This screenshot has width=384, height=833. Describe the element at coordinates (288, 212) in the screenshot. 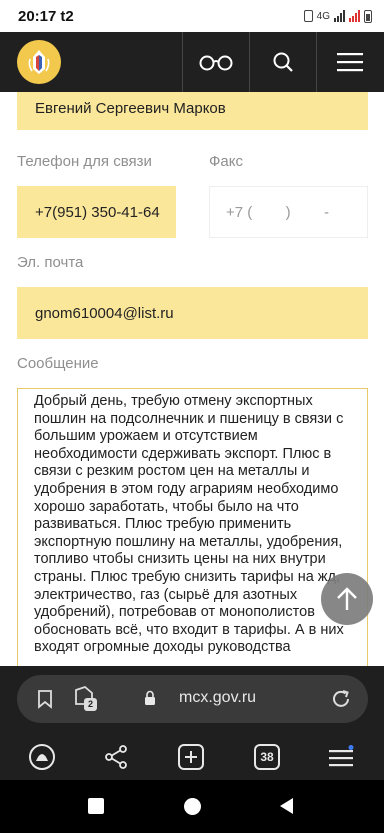

I see `fax-input: +7 ( ) -` at that location.